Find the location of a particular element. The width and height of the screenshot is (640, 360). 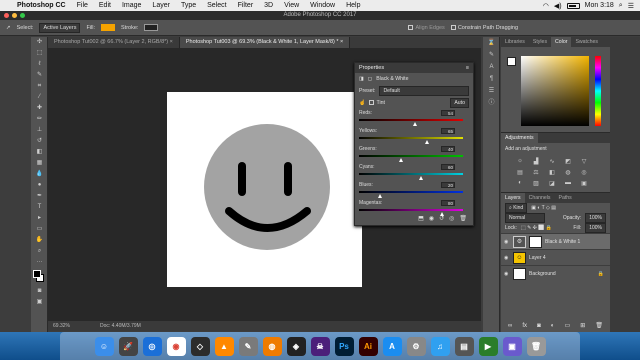

brush-tool-icon: ✏ is located at coordinates (39, 119).